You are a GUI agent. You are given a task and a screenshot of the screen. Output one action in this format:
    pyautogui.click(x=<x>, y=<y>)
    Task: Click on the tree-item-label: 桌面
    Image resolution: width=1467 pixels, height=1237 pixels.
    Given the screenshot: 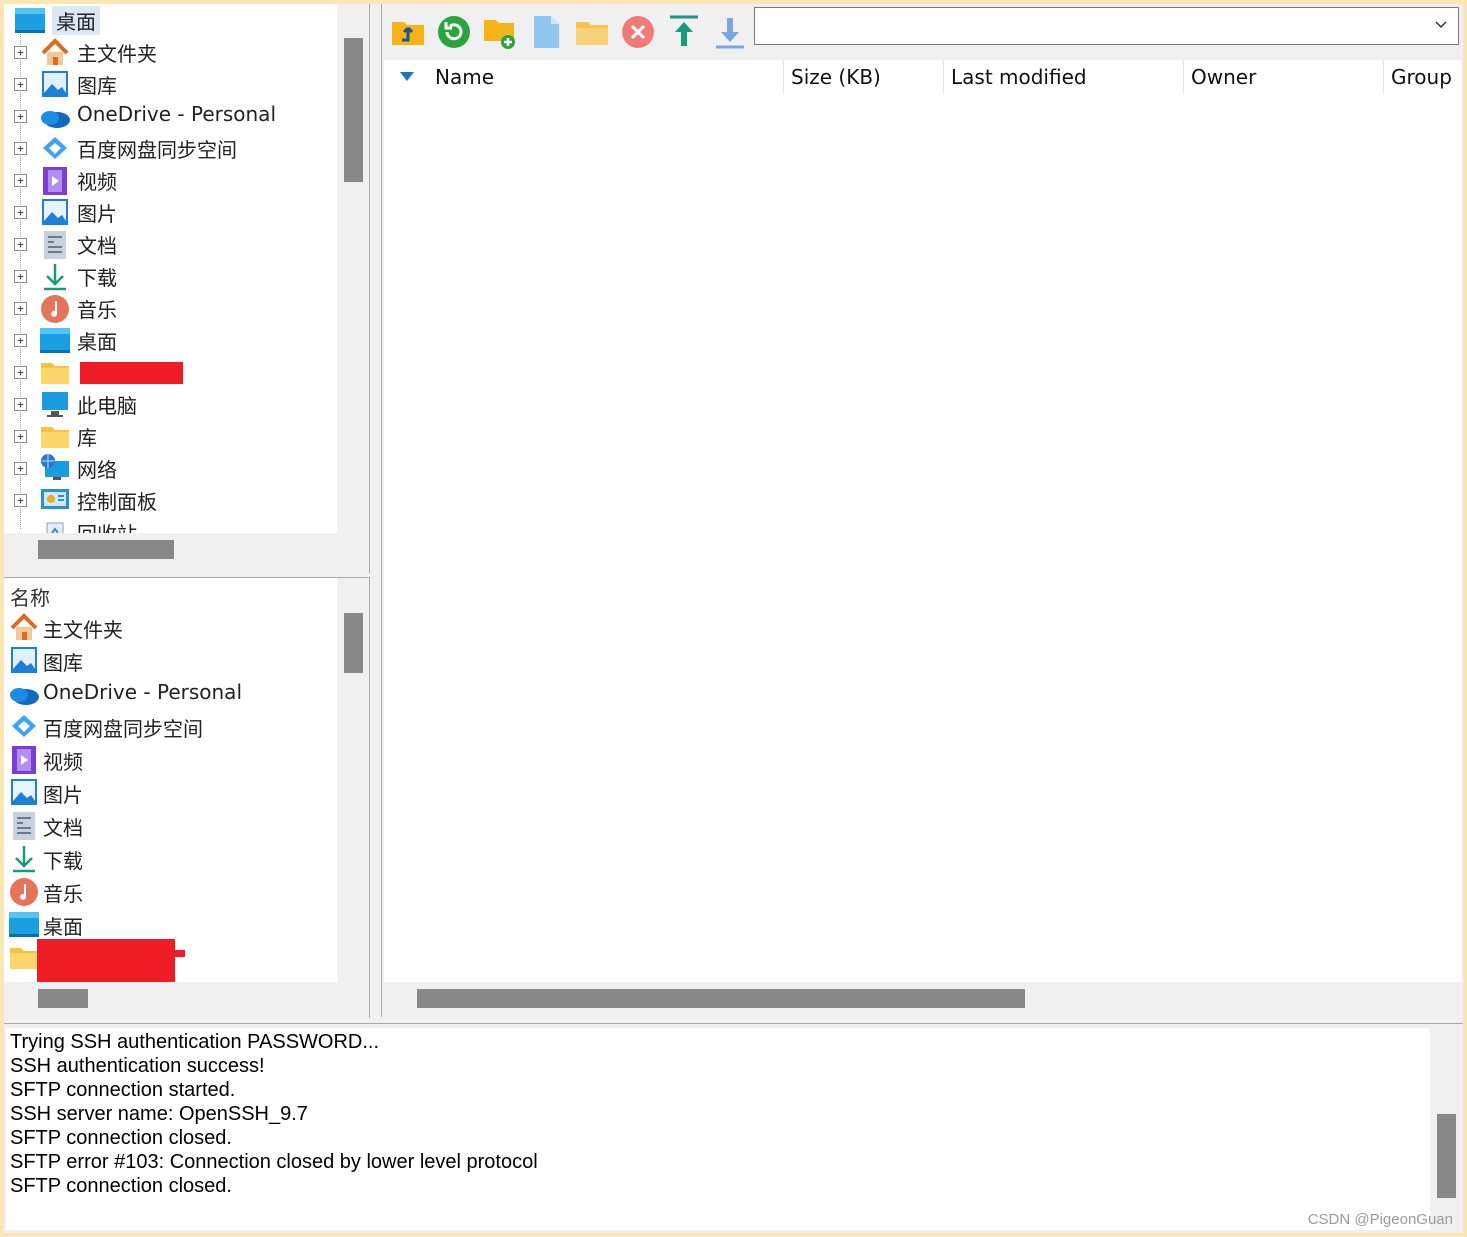 What is the action you would take?
    pyautogui.click(x=97, y=342)
    